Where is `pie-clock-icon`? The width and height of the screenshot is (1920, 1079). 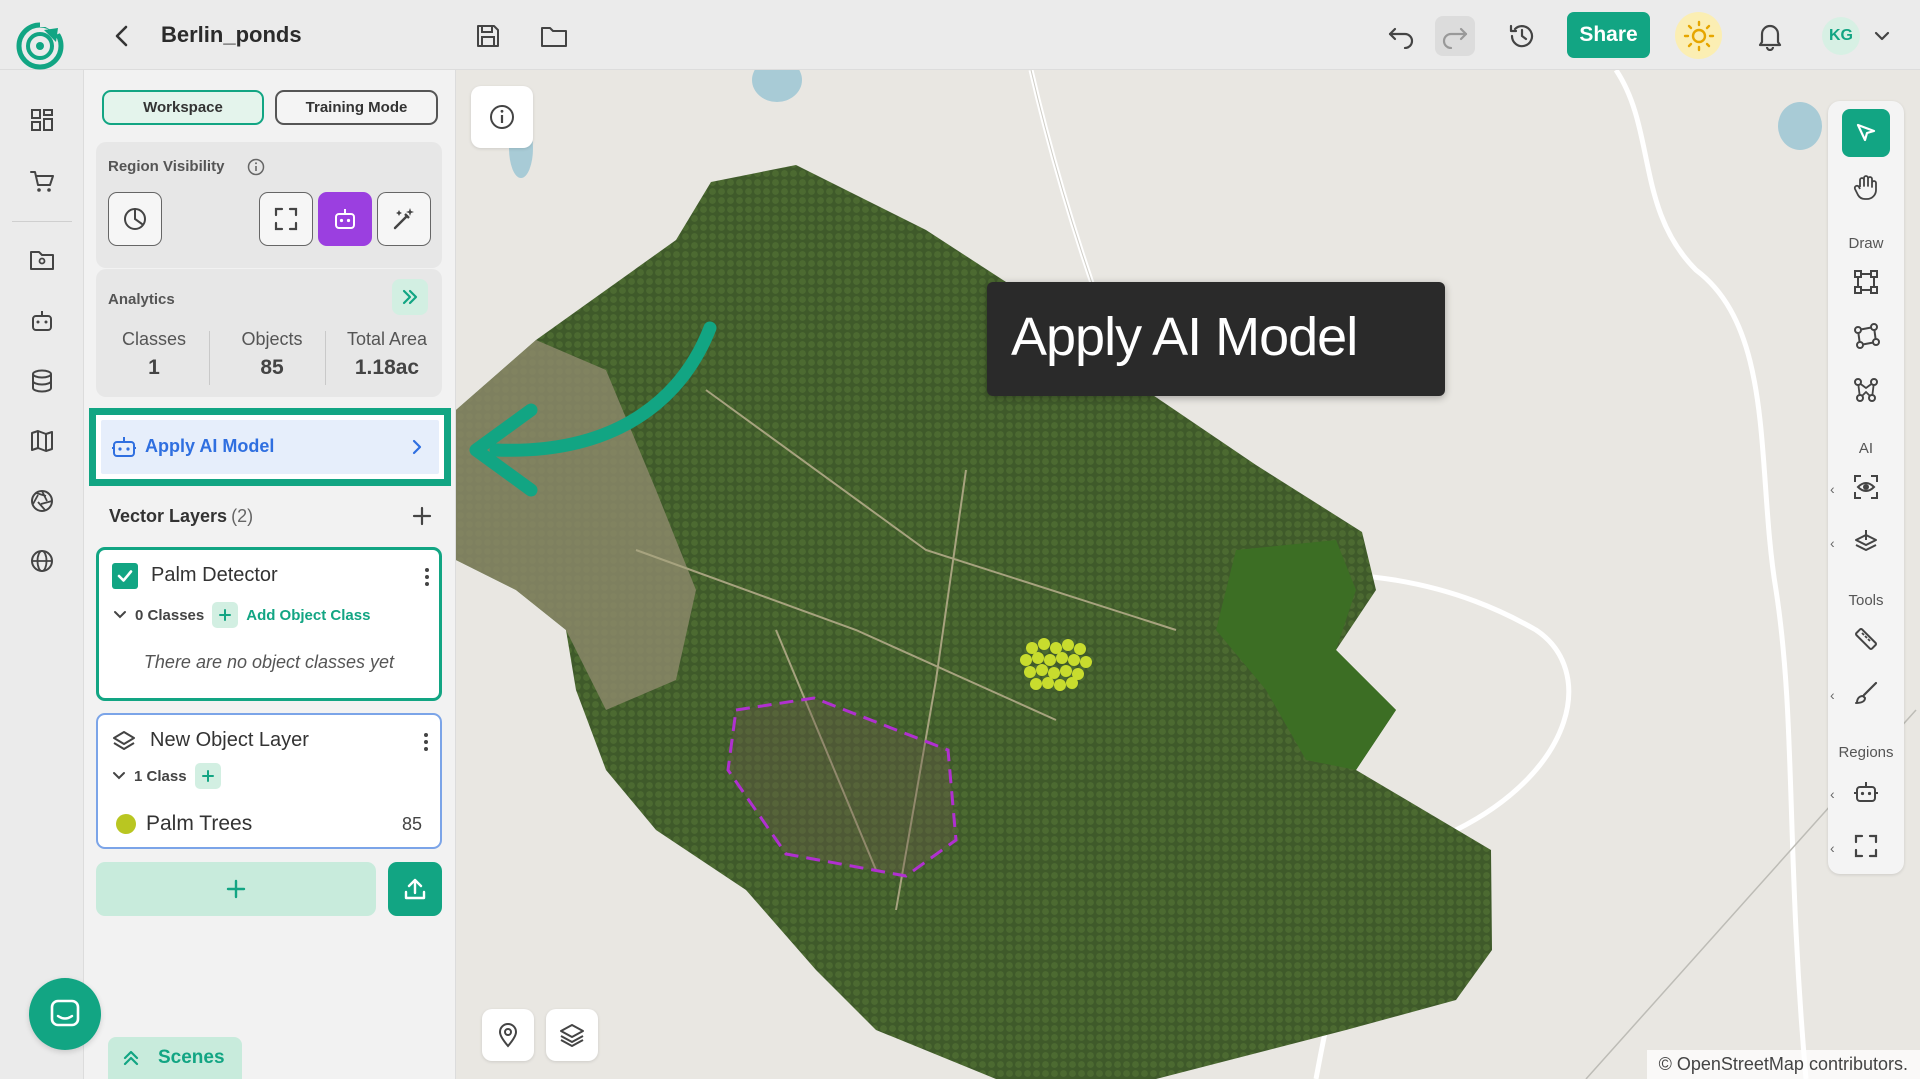 pie-clock-icon is located at coordinates (135, 219).